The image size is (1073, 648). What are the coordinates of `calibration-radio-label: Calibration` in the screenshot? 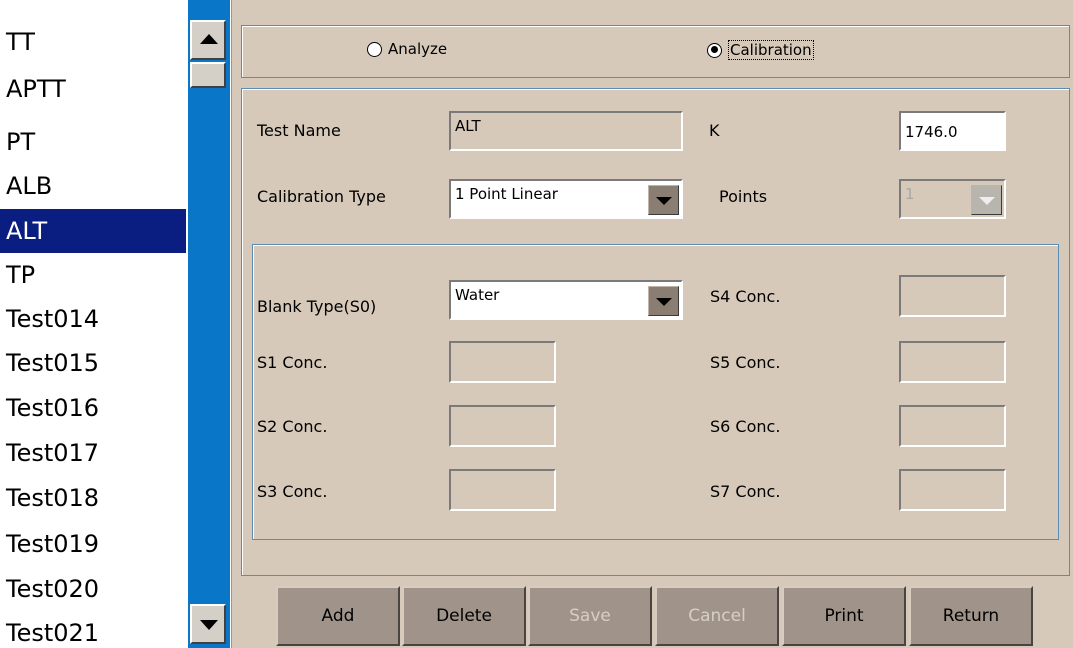 It's located at (771, 50).